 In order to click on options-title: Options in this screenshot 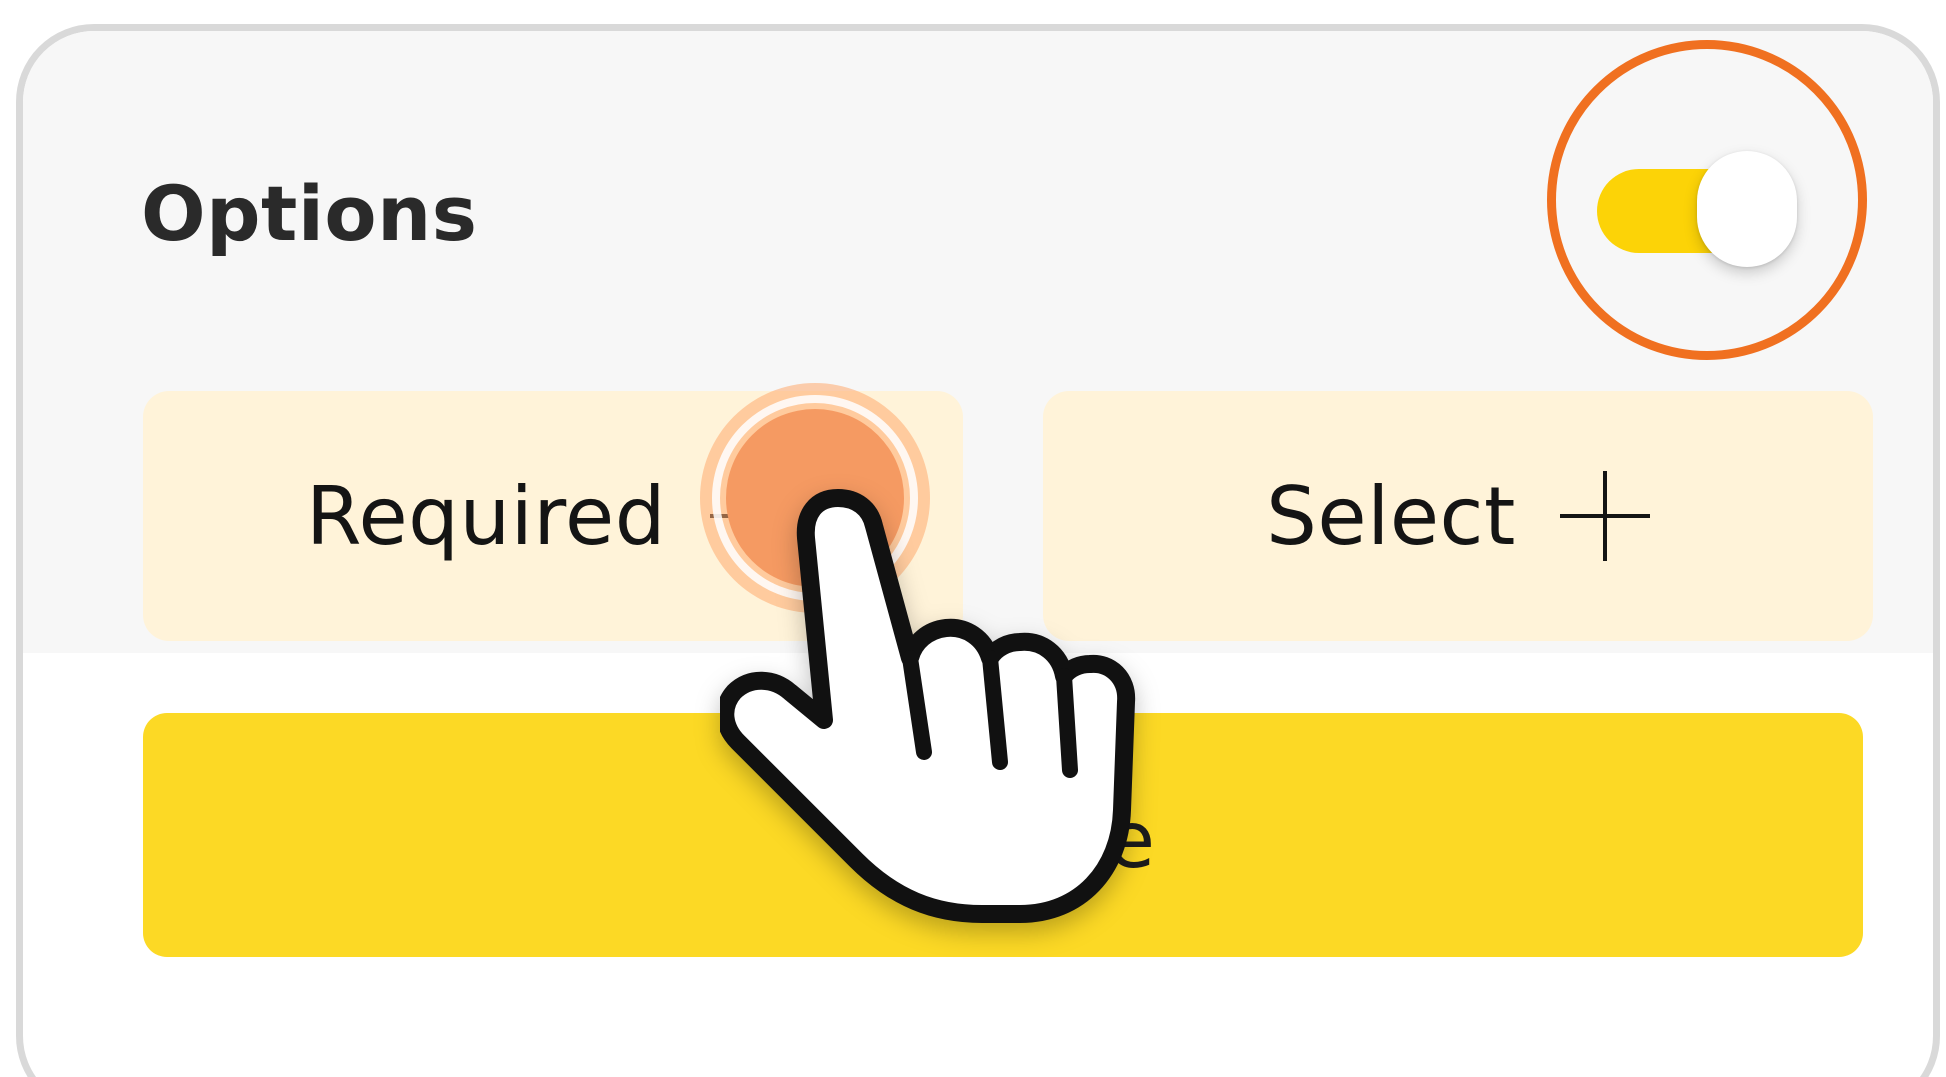, I will do `click(309, 213)`.